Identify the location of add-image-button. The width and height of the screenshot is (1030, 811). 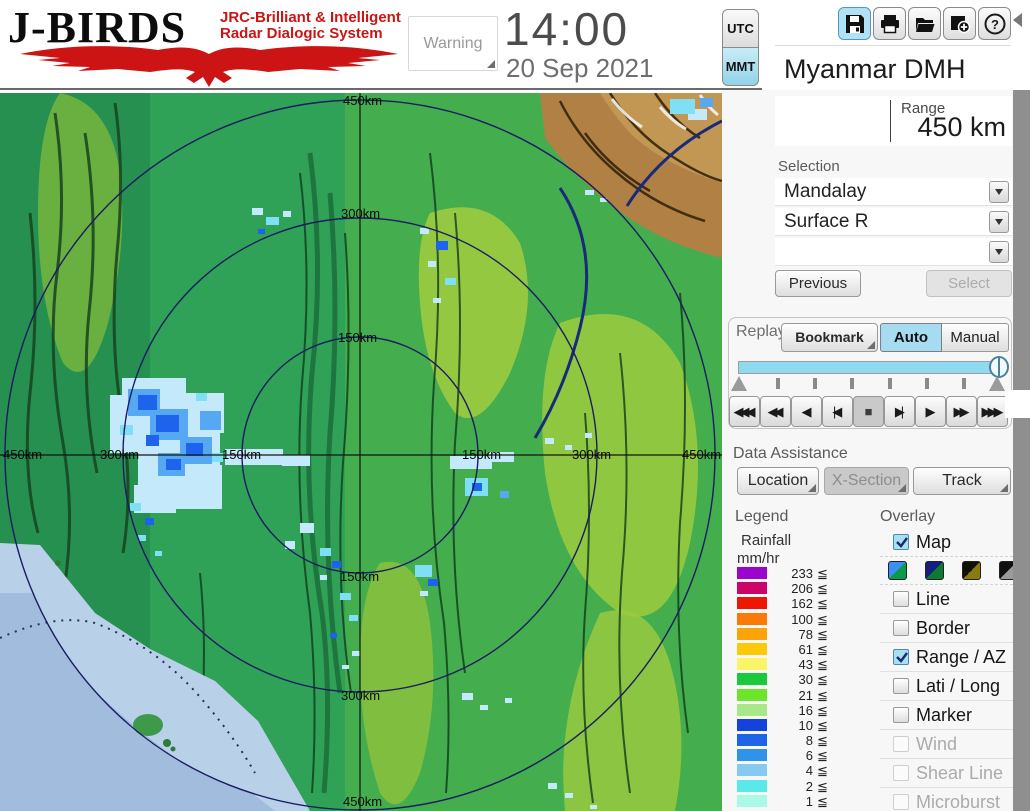
(959, 23).